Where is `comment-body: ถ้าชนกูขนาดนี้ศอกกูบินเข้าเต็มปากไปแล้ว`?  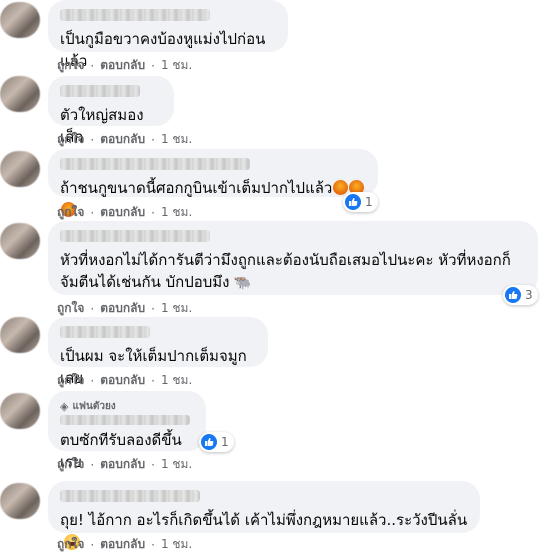 comment-body: ถ้าชนกูขนาดนี้ศอกกูบินเข้าเต็มปากไปแล้ว is located at coordinates (196, 188).